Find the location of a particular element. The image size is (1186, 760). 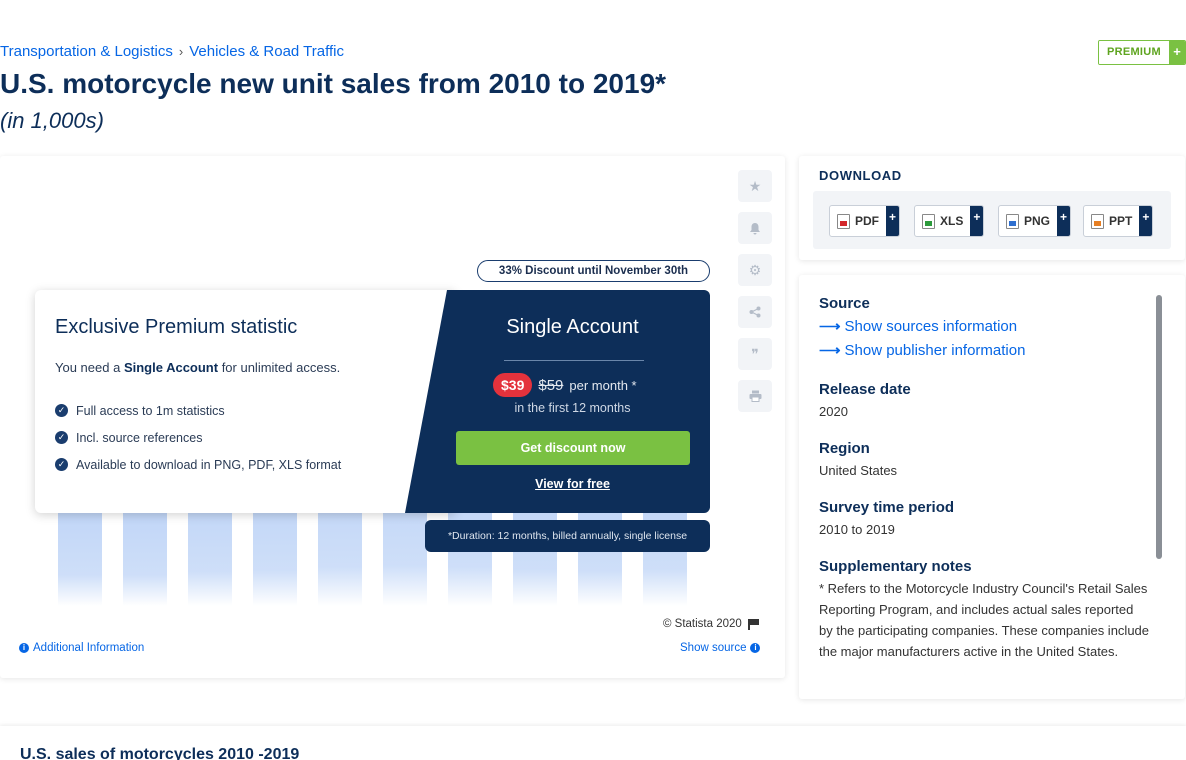

copyright: © Statista 2020 is located at coordinates (711, 624).